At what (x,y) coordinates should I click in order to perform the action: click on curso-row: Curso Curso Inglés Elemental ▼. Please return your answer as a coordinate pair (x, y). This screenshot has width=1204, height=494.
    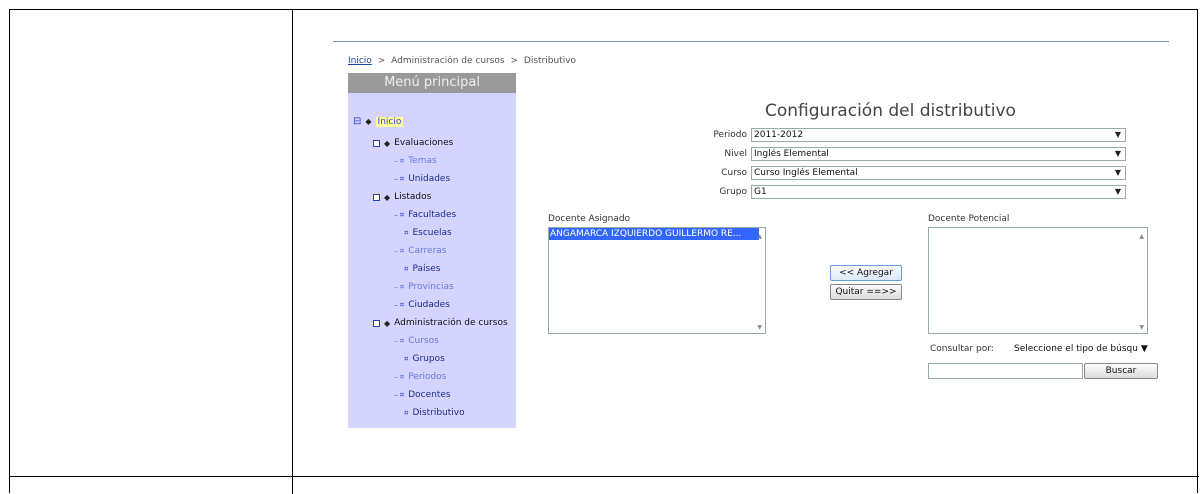
    Looking at the image, I should click on (914, 173).